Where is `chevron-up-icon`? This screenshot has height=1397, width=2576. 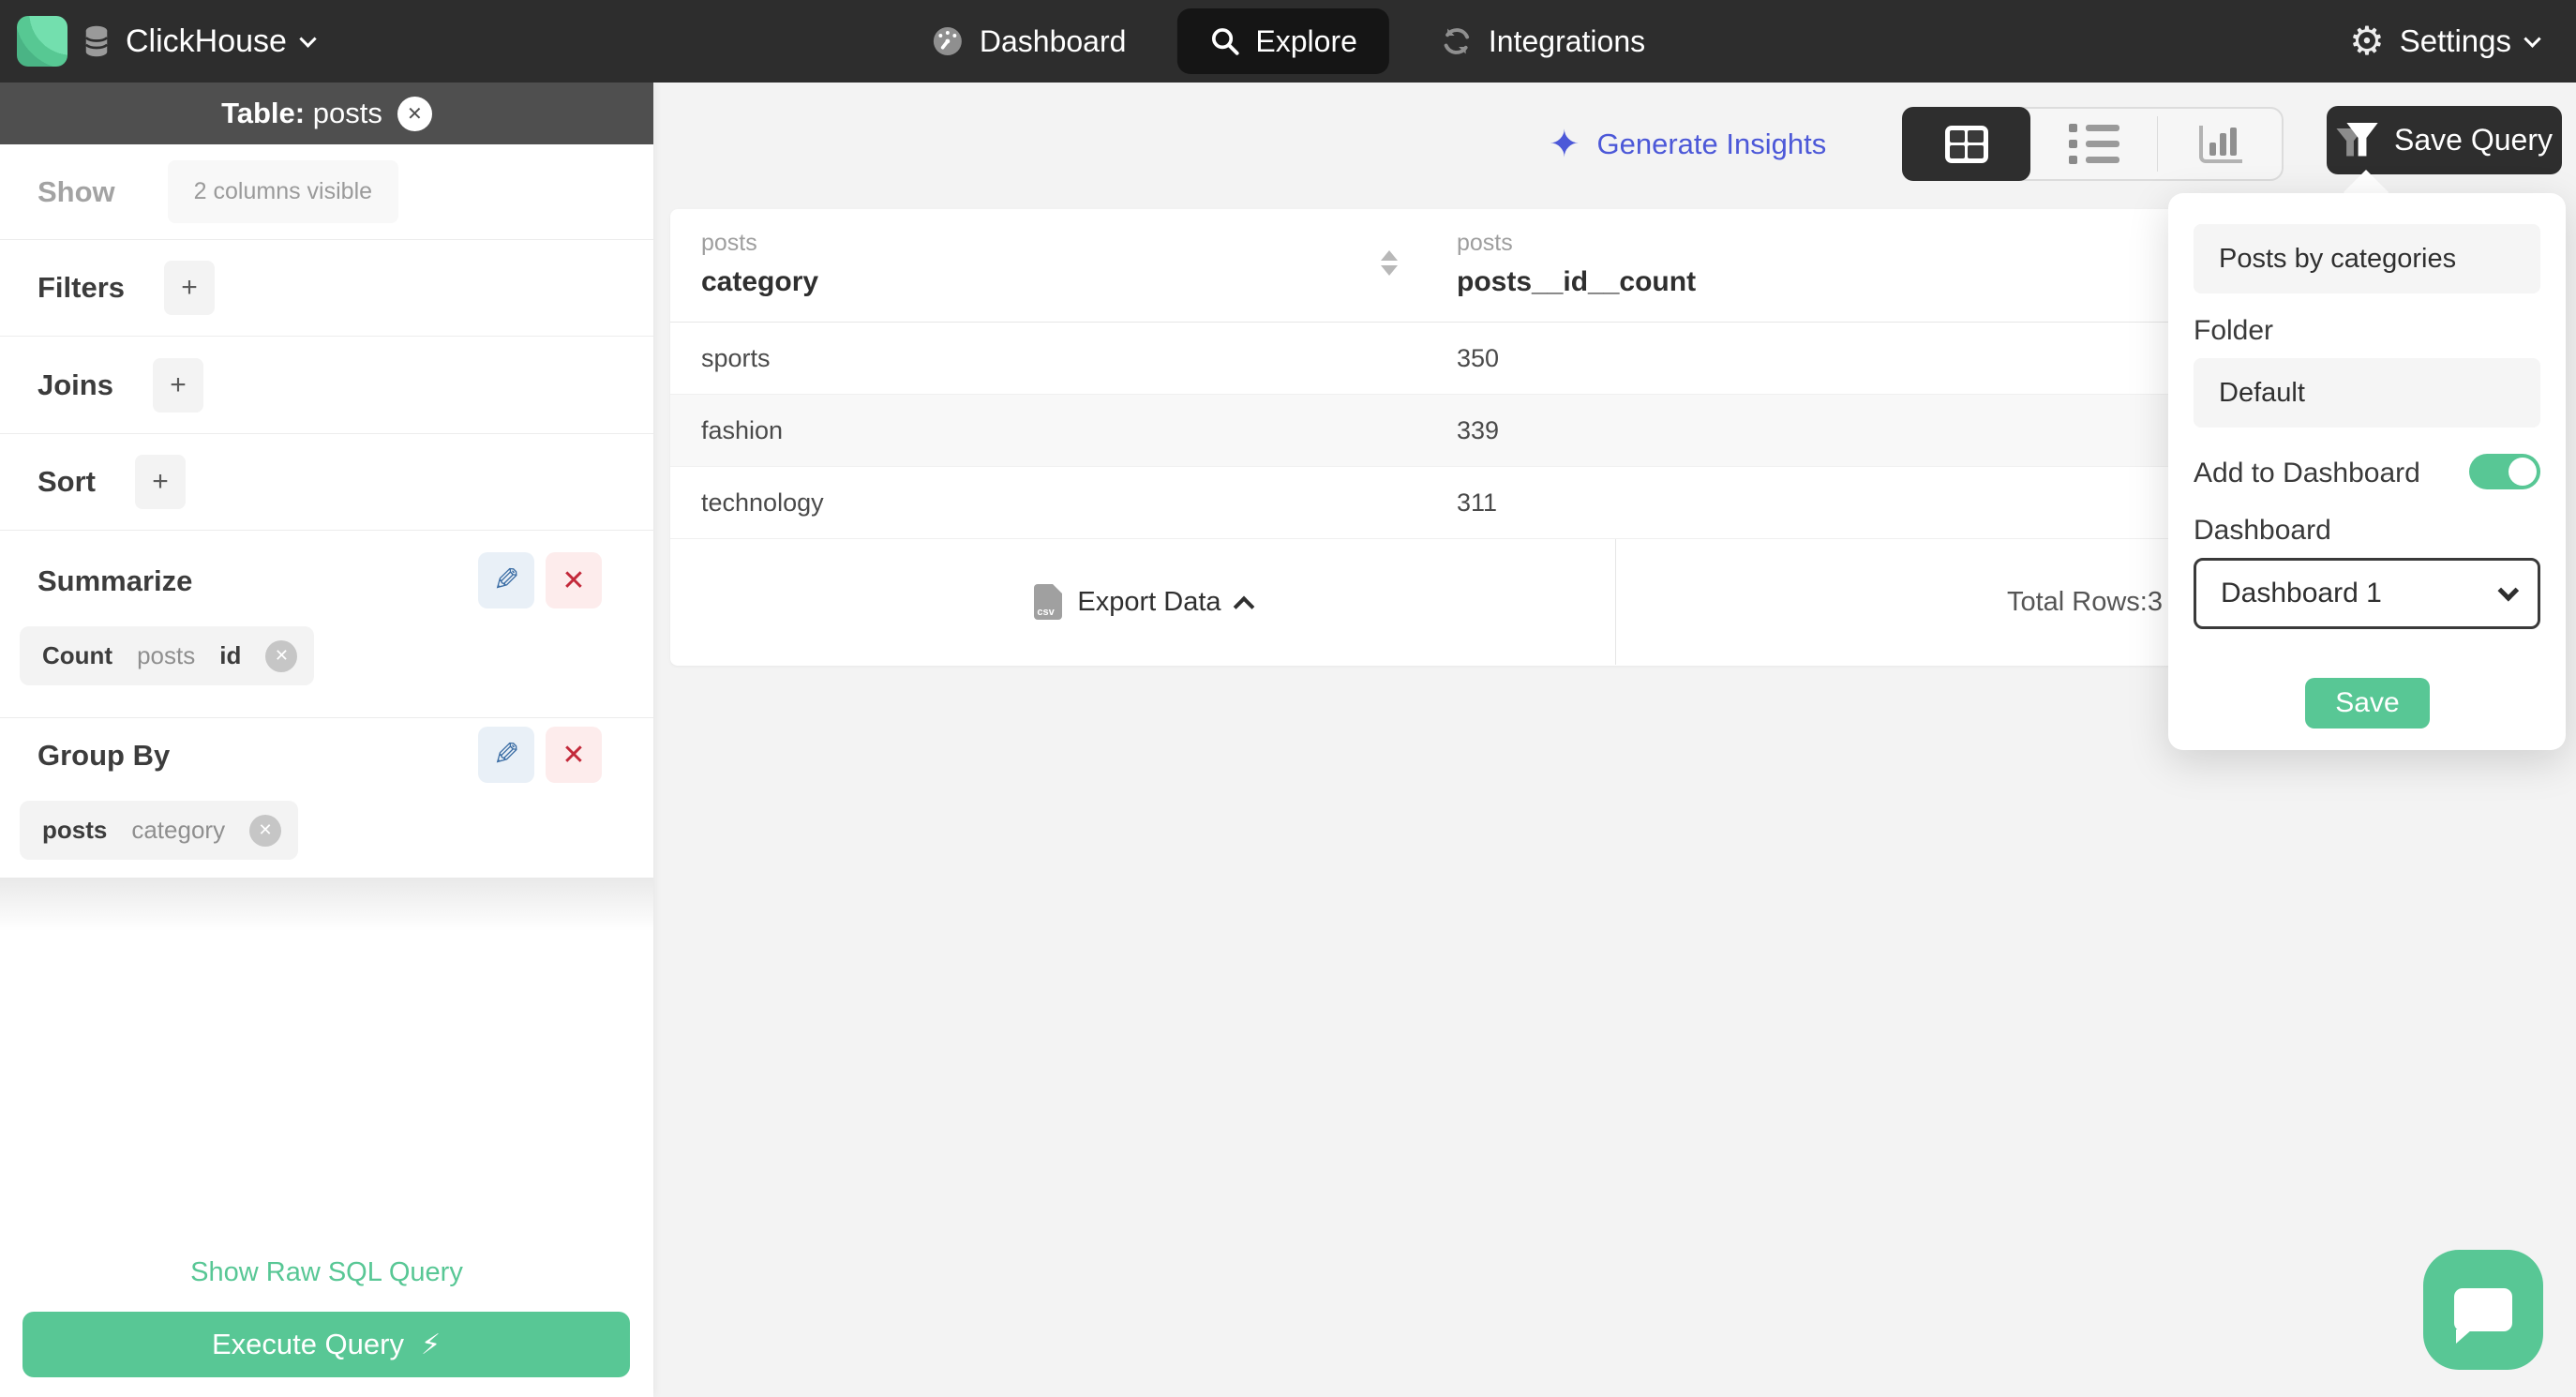 chevron-up-icon is located at coordinates (1244, 606).